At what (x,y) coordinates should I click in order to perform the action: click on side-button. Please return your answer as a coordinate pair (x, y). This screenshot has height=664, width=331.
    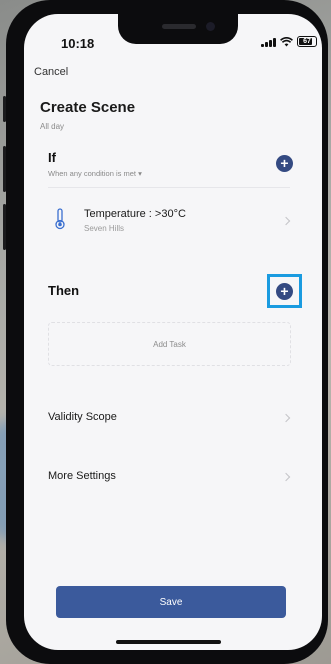
    Looking at the image, I should click on (4, 109).